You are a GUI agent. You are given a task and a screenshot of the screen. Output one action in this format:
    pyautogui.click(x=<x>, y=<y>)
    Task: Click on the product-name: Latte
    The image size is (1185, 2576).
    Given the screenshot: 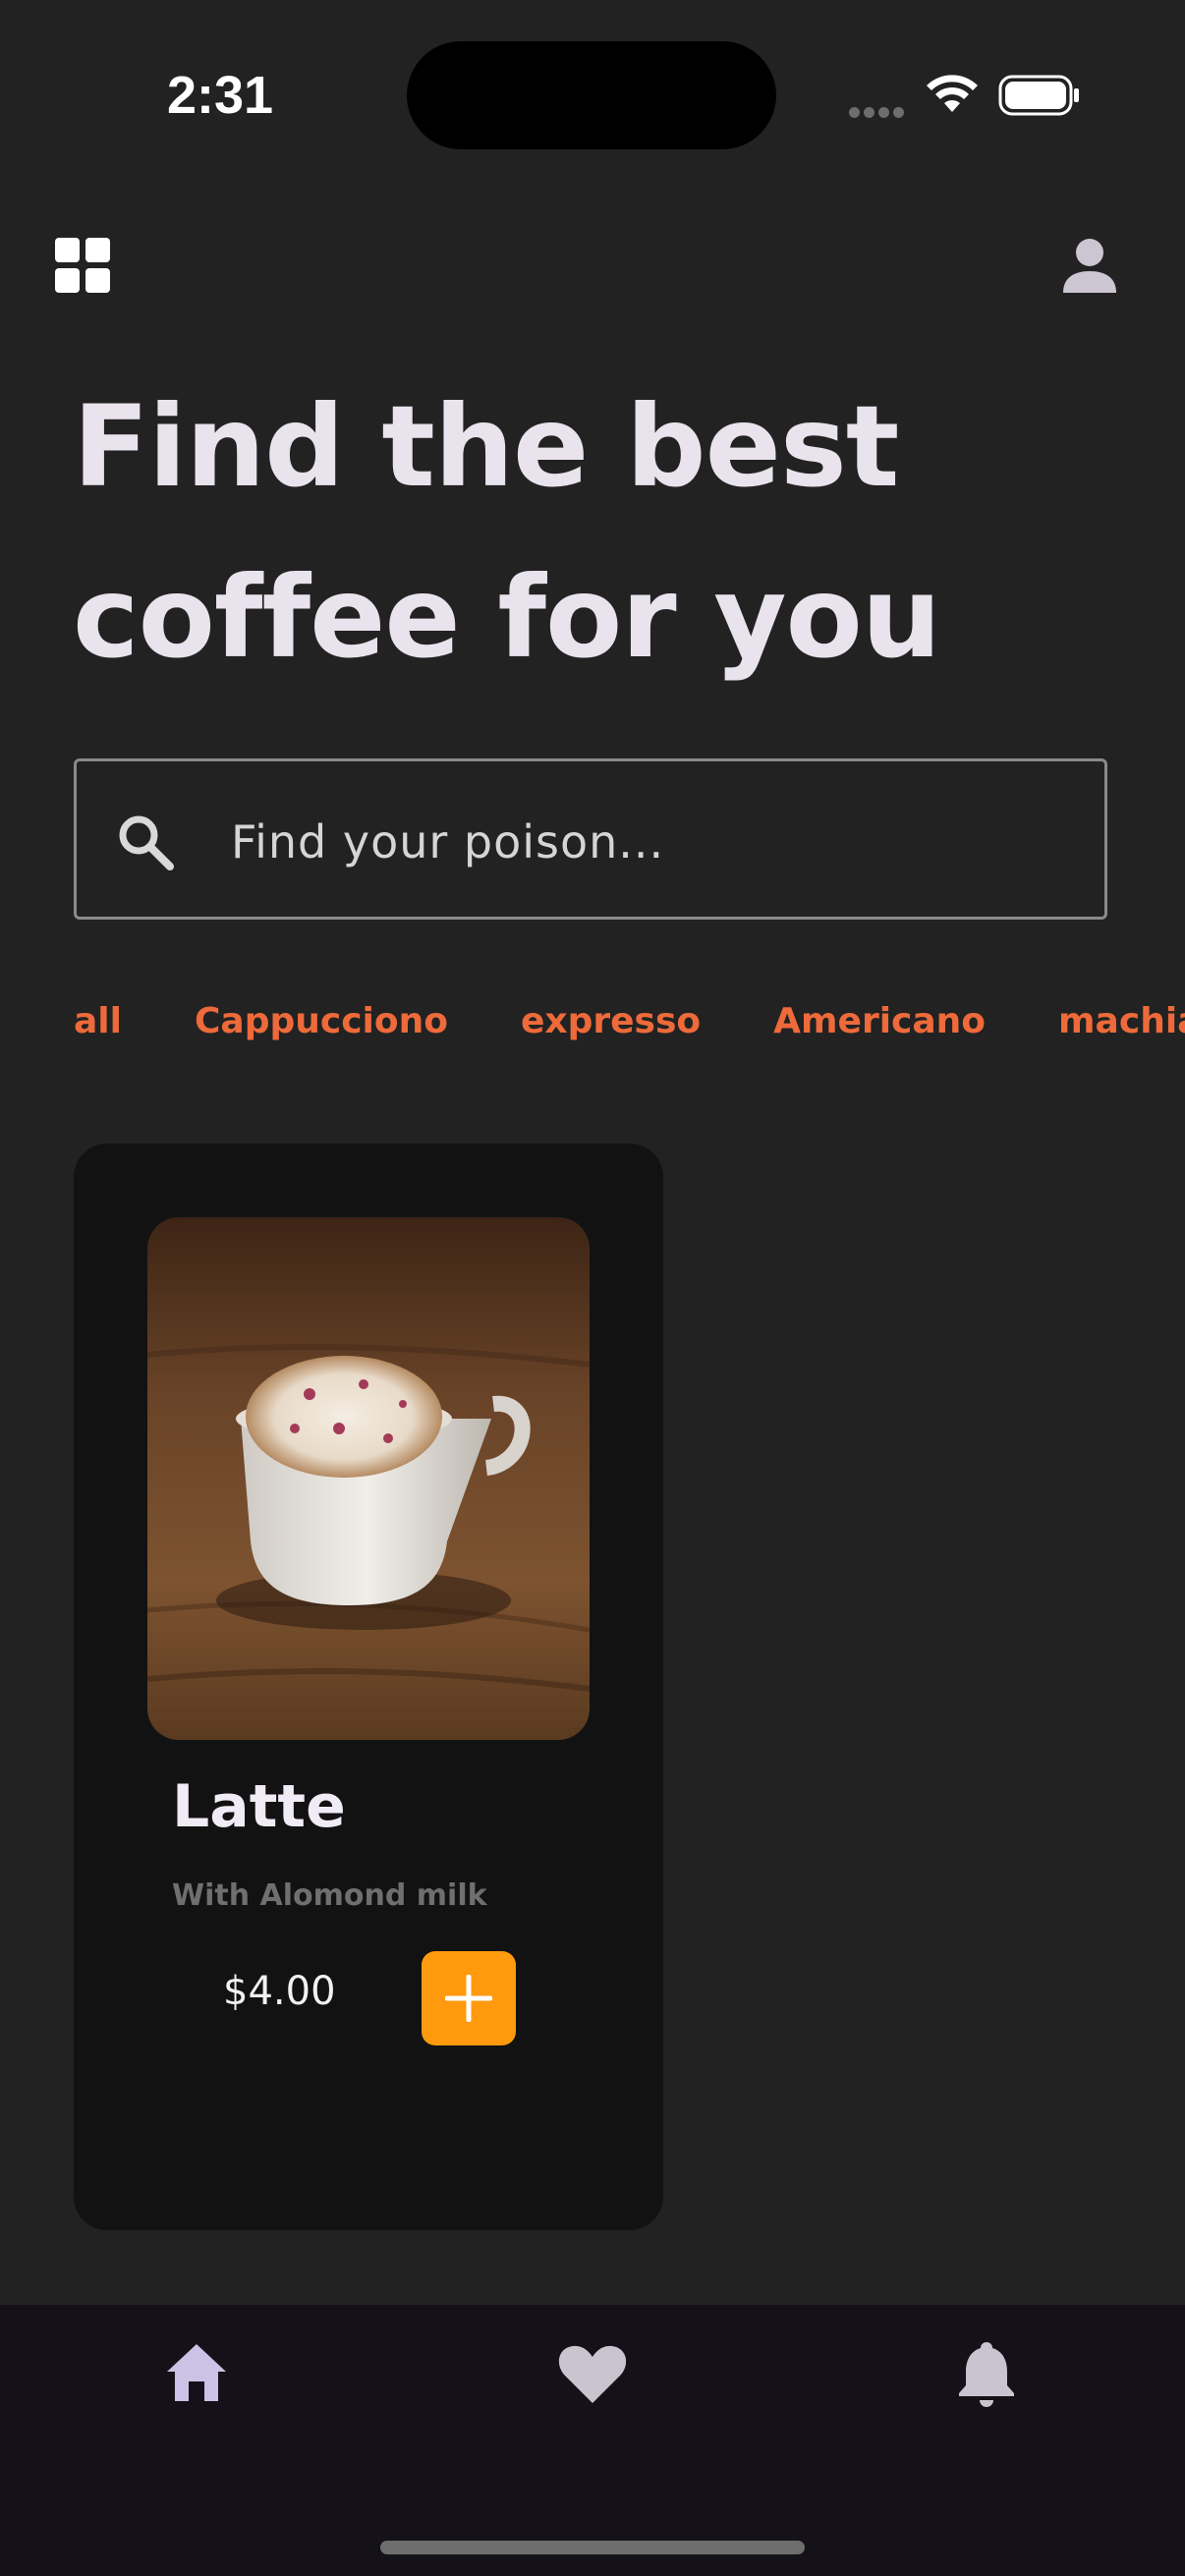 What is the action you would take?
    pyautogui.click(x=259, y=1806)
    